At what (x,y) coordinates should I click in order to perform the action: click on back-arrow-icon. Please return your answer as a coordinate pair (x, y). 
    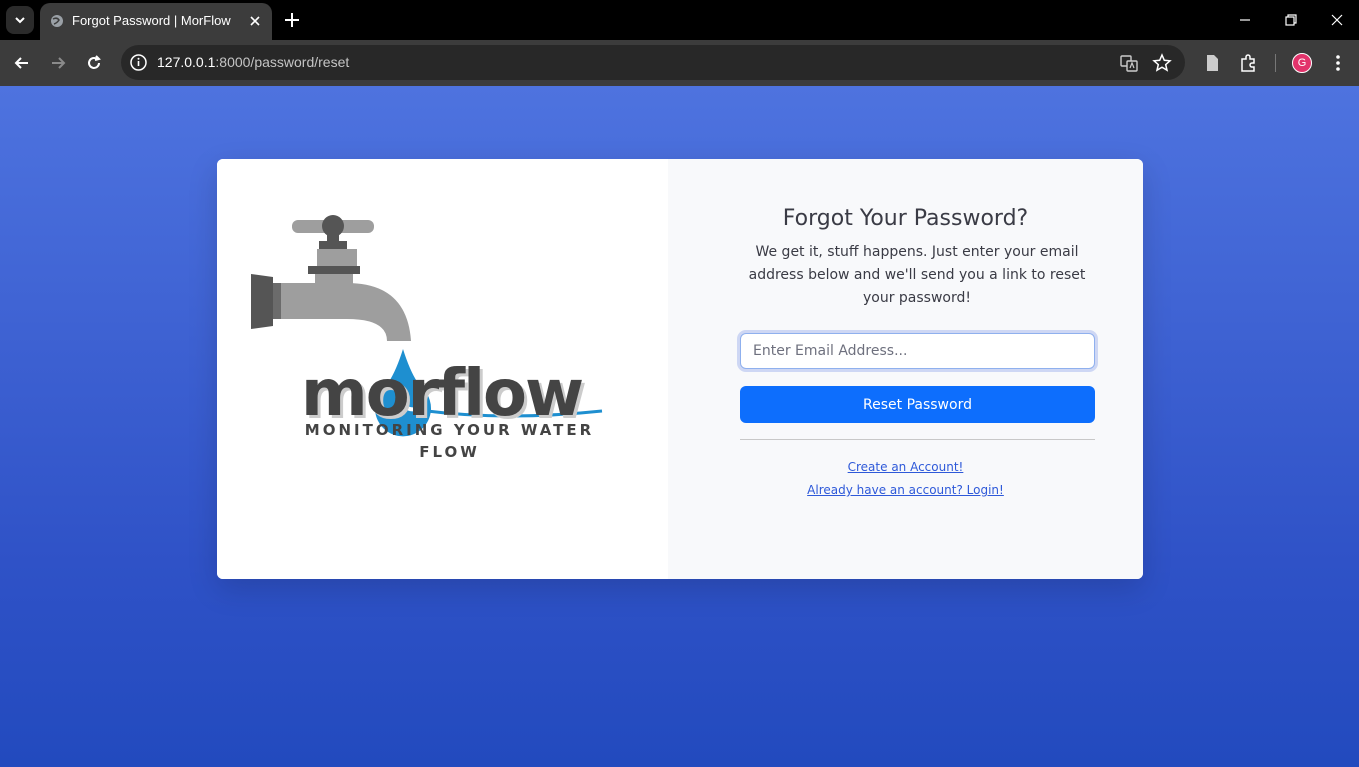
    Looking at the image, I should click on (22, 63).